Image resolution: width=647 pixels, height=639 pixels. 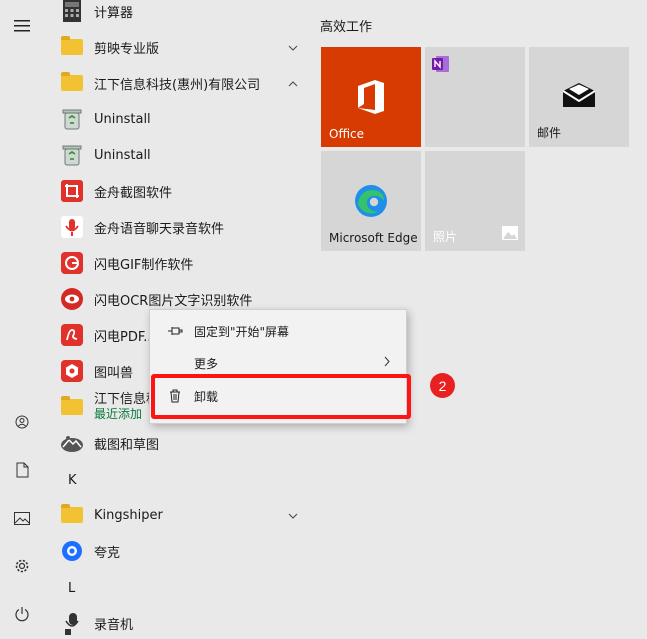 What do you see at coordinates (206, 363) in the screenshot?
I see `menu-item-label: 更多` at bounding box center [206, 363].